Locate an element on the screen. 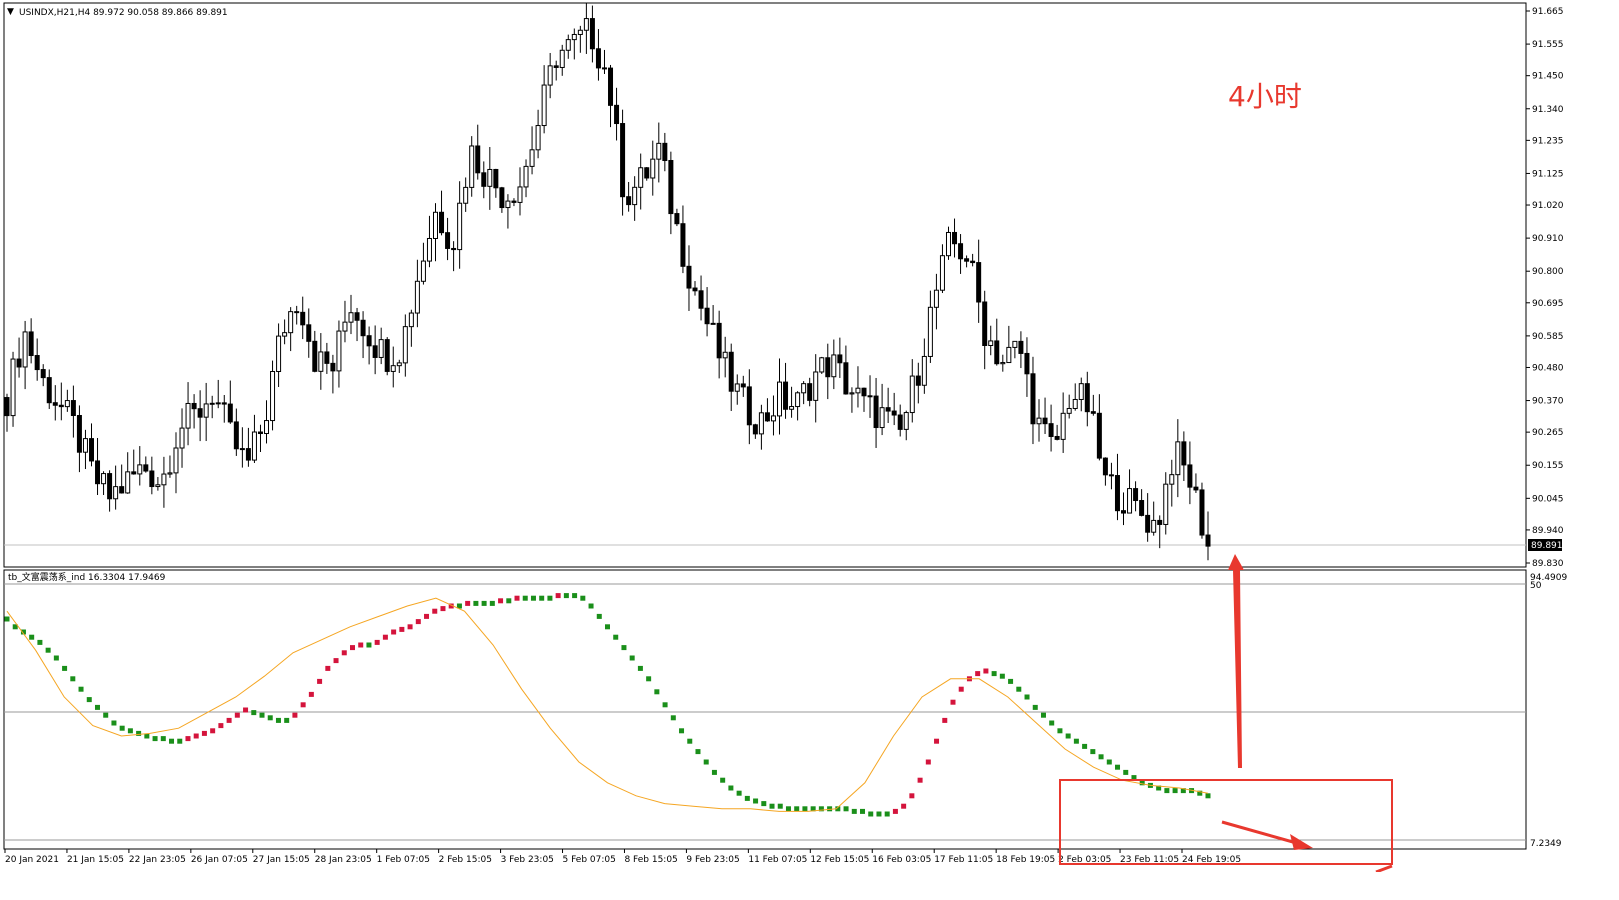  time-tick-label: 16 Feb 03:05 is located at coordinates (901, 860).